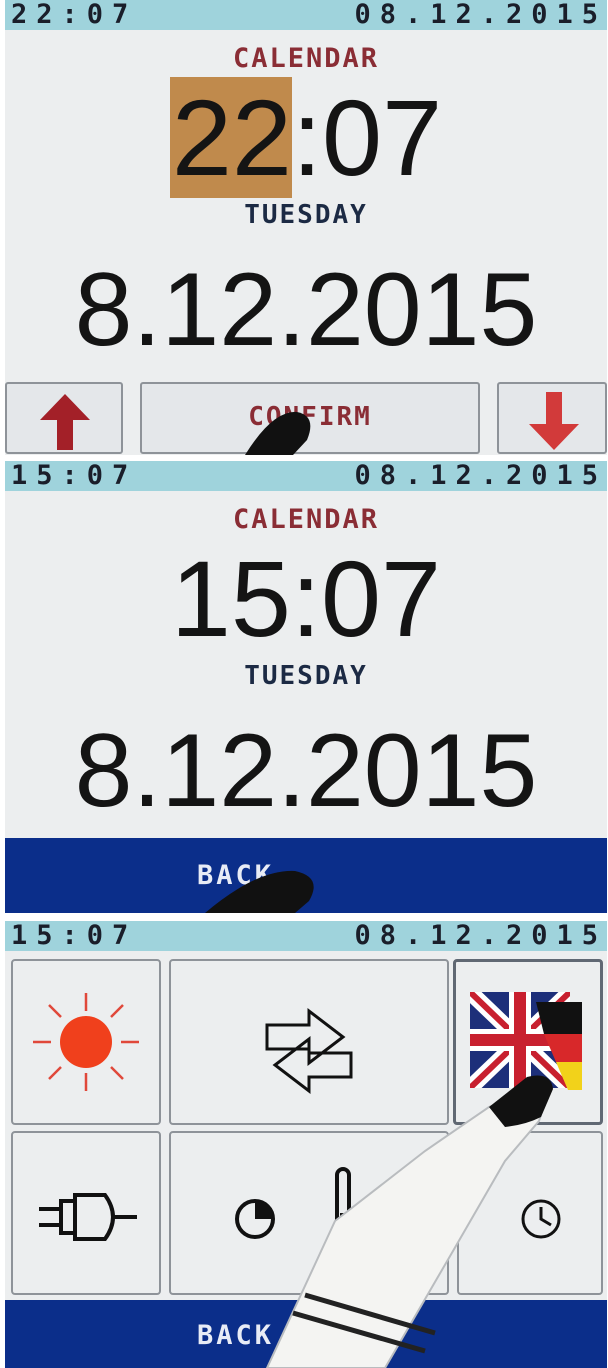 The height and width of the screenshot is (1368, 608). Describe the element at coordinates (554, 421) in the screenshot. I see `arrow-down-icon` at that location.